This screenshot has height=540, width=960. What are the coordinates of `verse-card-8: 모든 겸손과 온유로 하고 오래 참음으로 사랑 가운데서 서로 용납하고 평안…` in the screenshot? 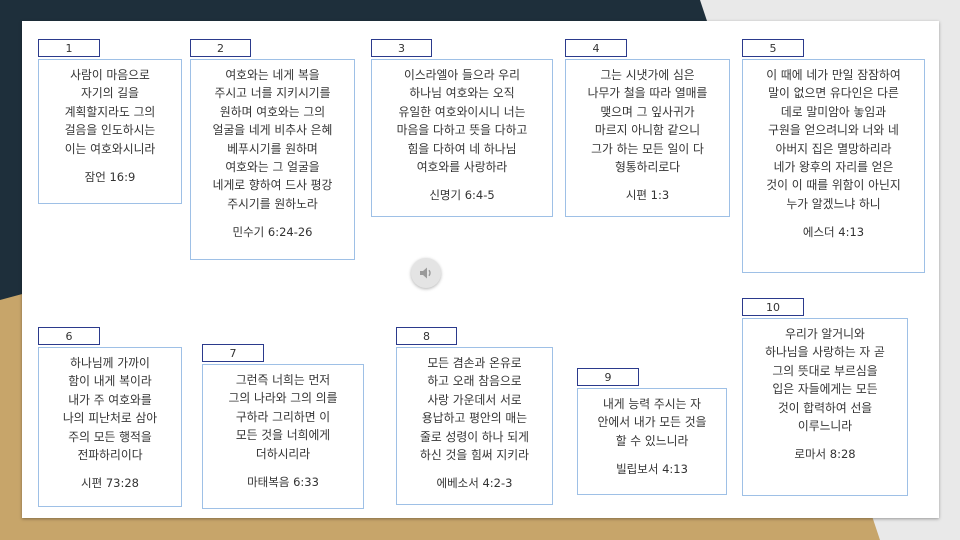 It's located at (474, 426).